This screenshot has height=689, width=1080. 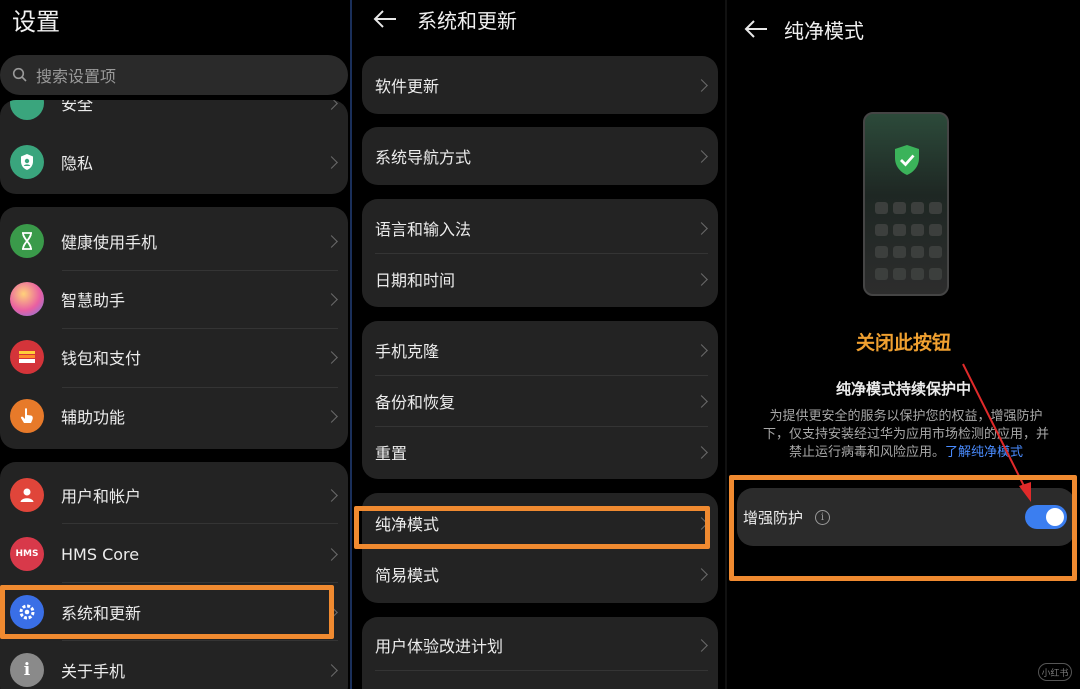 I want to click on settings-group-3: 用户和帐户 HMS HMS Core 系统和更新 i 关于手机, so click(x=174, y=575).